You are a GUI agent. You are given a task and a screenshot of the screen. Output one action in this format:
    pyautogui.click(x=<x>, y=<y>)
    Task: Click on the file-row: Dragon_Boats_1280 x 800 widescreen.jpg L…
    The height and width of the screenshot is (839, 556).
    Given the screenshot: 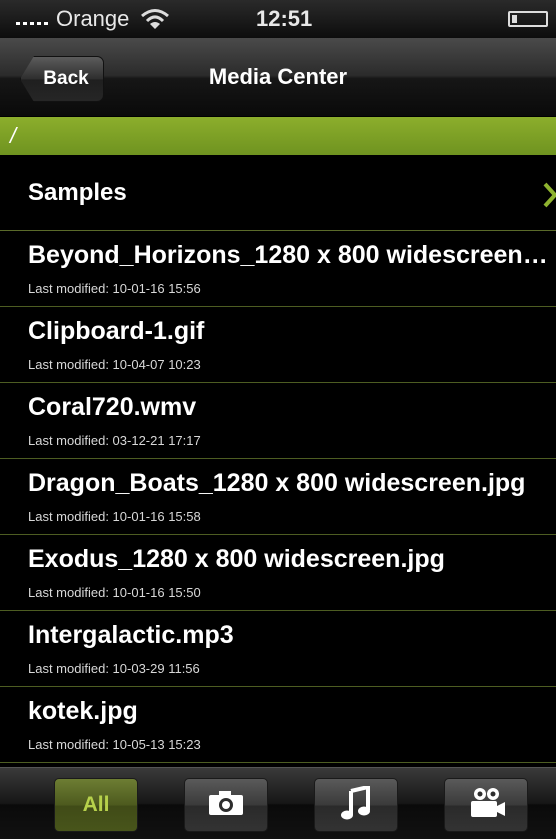 What is the action you would take?
    pyautogui.click(x=278, y=497)
    